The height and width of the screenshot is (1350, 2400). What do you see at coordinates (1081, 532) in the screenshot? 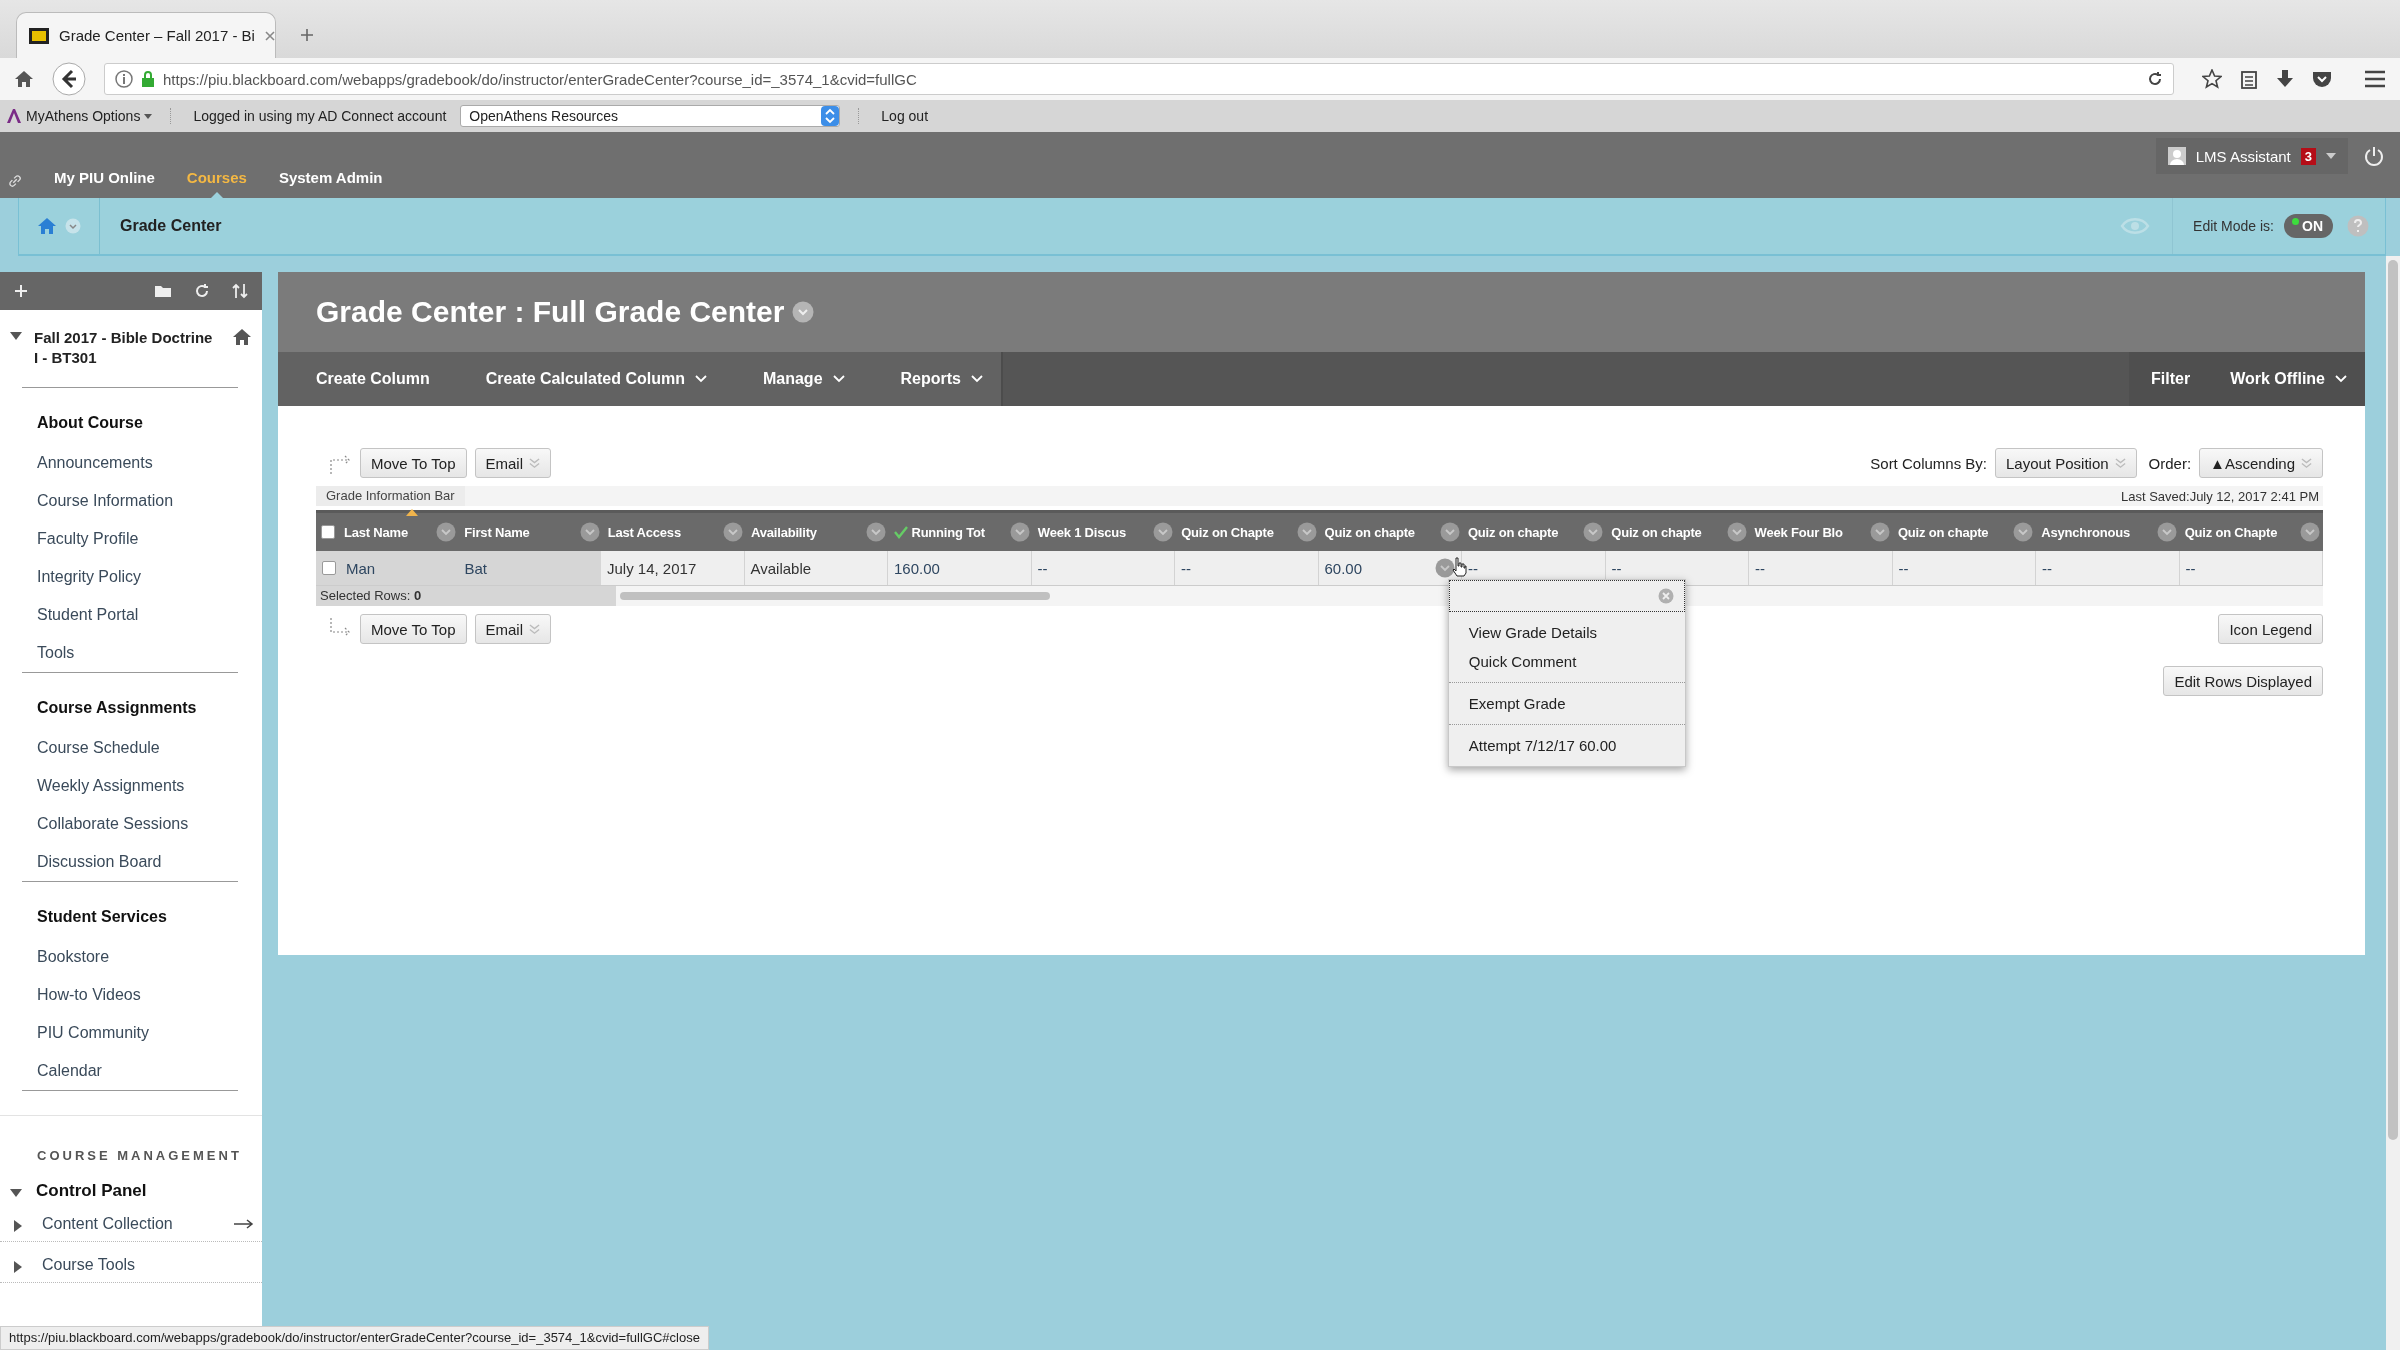
I see `column-header: Week 1 Discus` at bounding box center [1081, 532].